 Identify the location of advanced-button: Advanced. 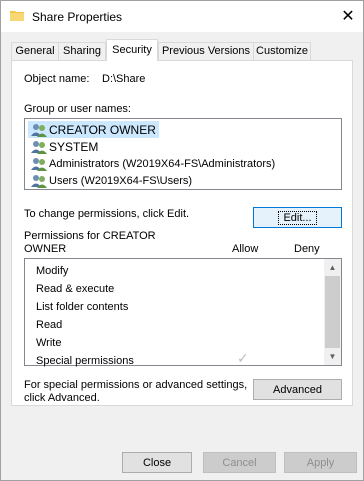
(297, 389).